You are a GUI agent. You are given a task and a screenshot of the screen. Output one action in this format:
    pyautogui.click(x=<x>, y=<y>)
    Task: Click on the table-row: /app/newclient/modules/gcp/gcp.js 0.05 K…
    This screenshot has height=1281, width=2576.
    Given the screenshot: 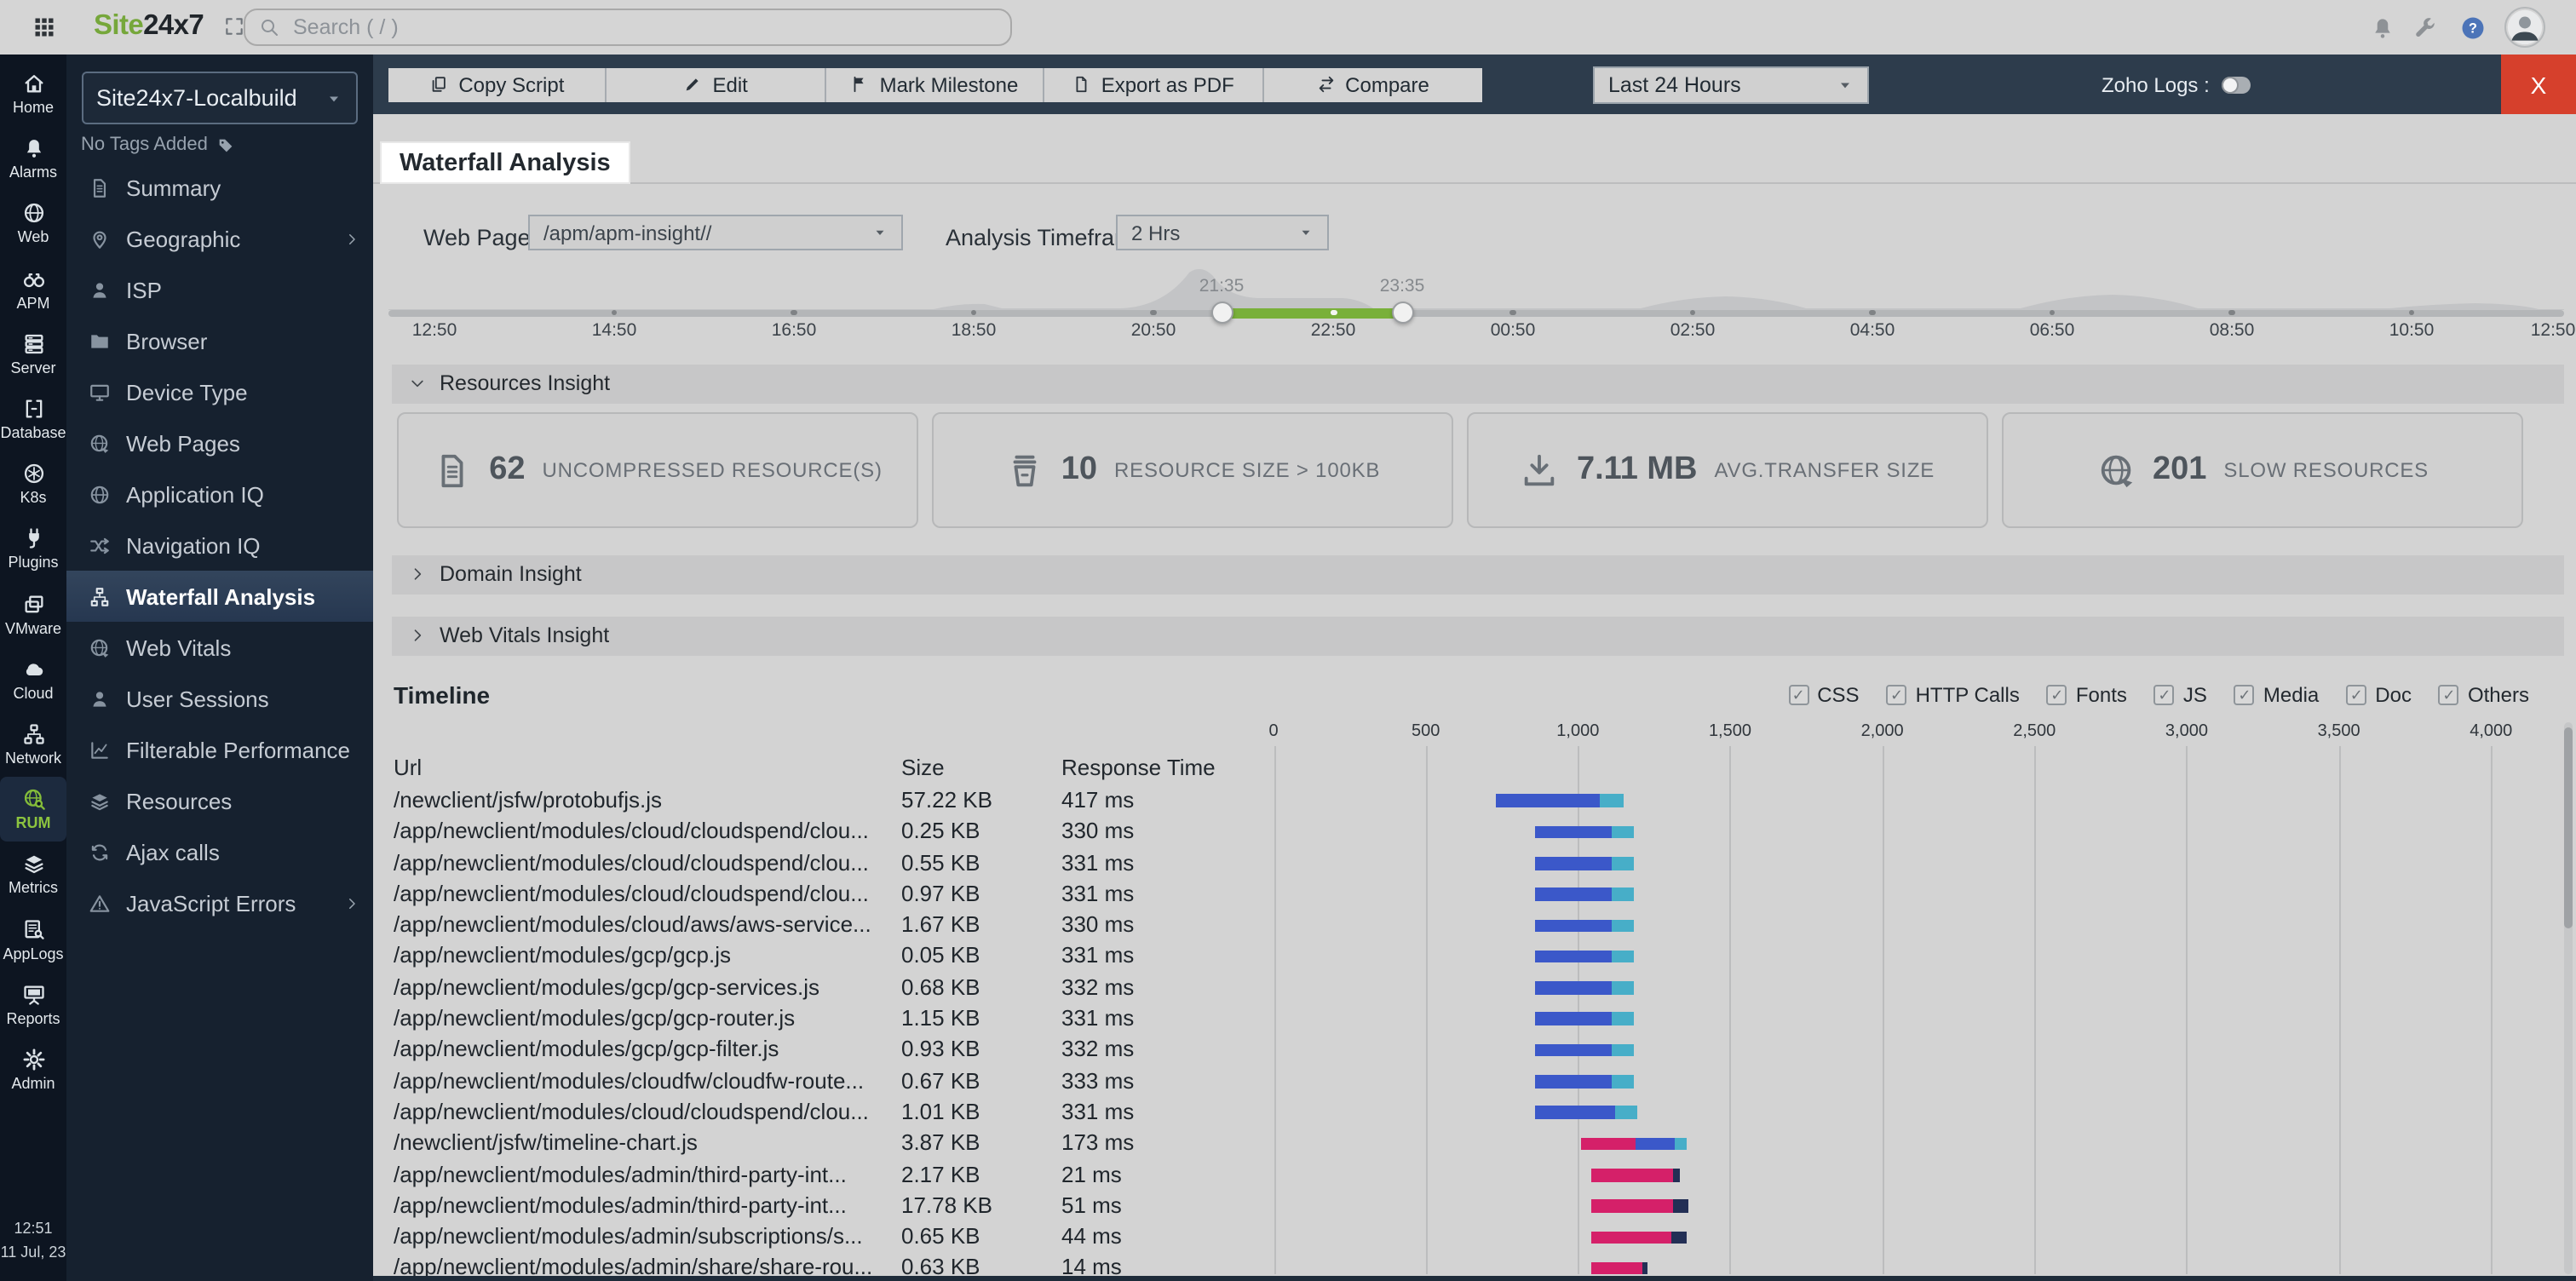 What is the action you would take?
    pyautogui.click(x=1482, y=957)
    